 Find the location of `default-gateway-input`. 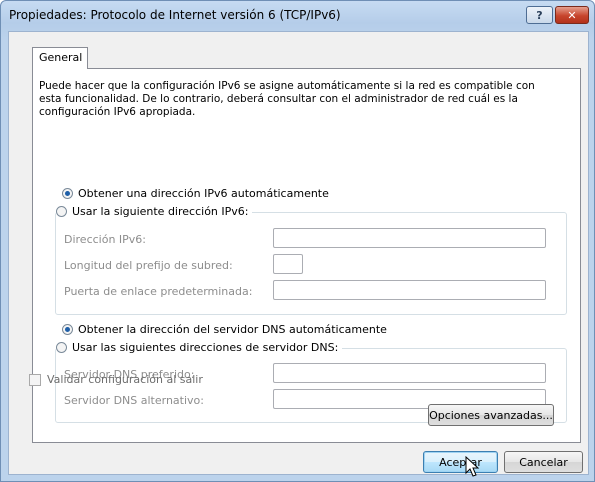

default-gateway-input is located at coordinates (409, 290).